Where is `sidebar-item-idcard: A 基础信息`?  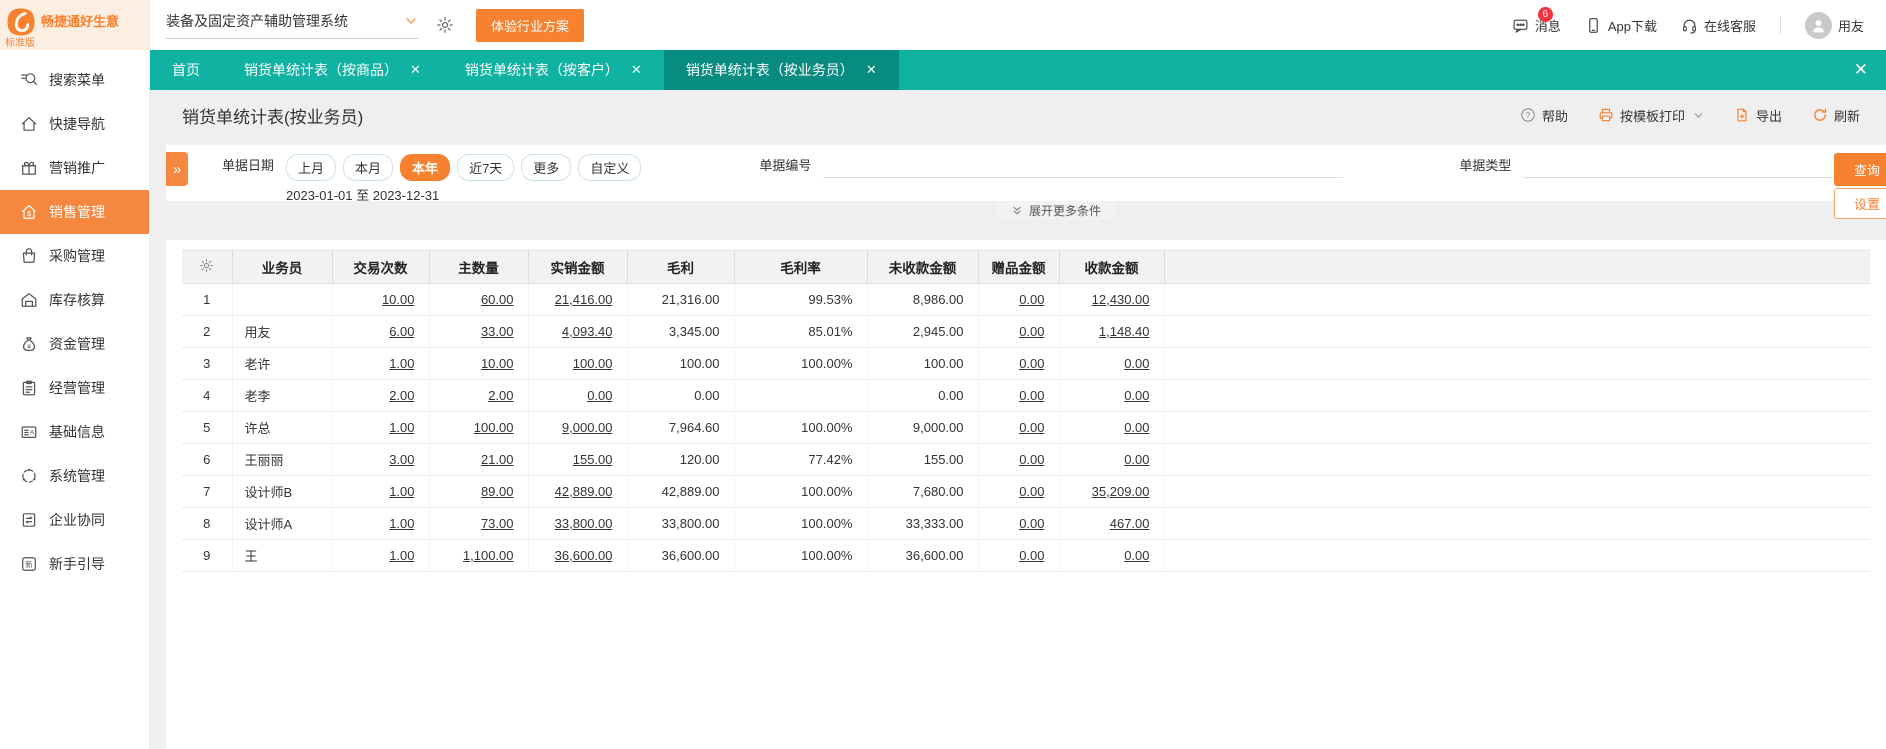 sidebar-item-idcard: A 基础信息 is located at coordinates (74, 432).